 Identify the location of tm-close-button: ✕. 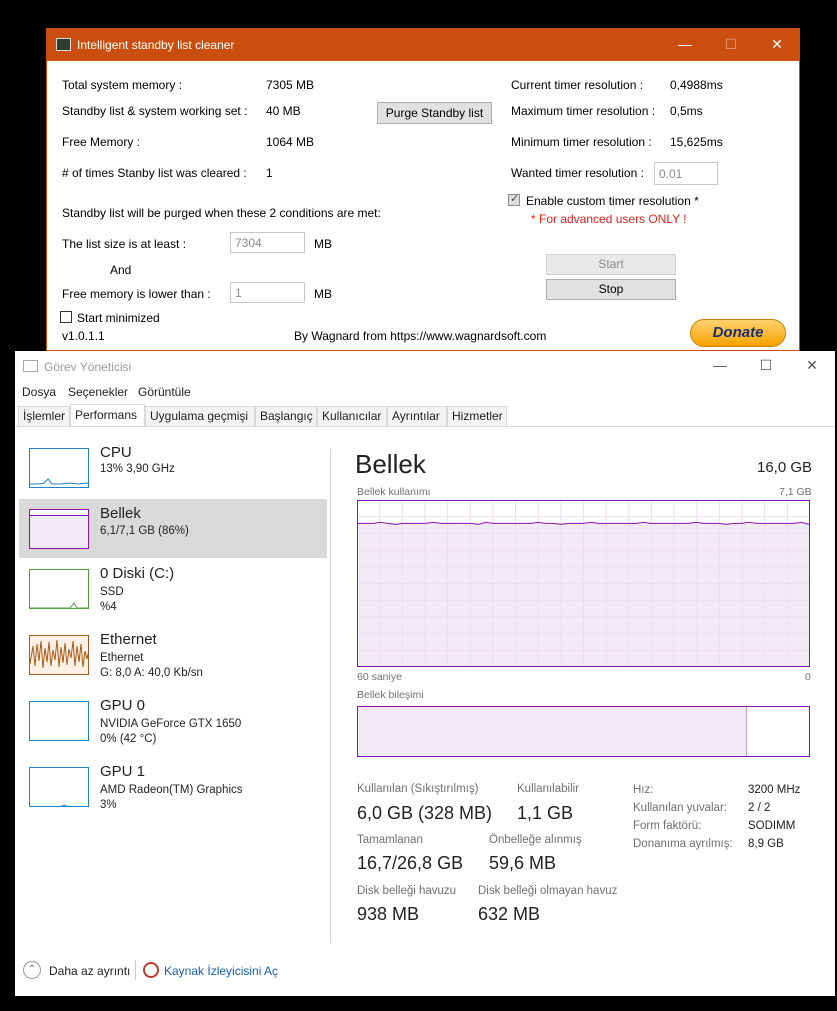
(812, 366).